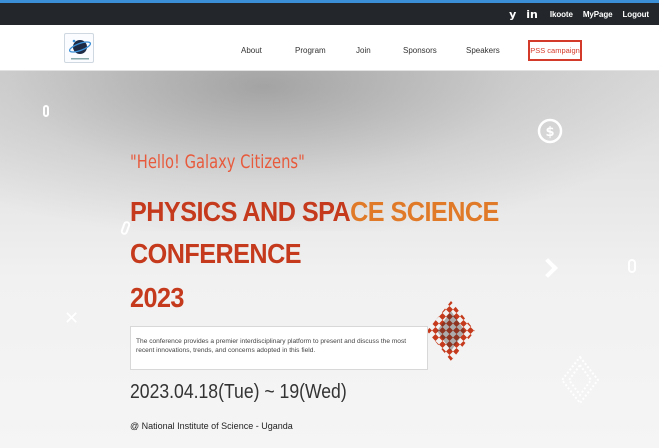 This screenshot has width=659, height=448. What do you see at coordinates (483, 50) in the screenshot?
I see `nav-speakers: Speakers` at bounding box center [483, 50].